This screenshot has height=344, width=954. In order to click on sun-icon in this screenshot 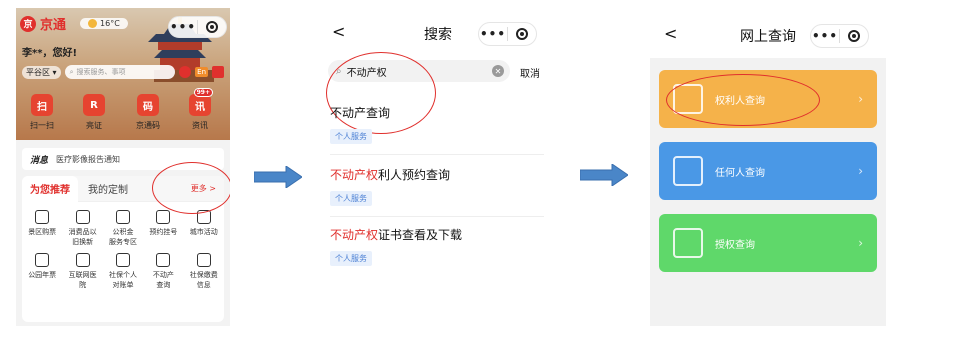, I will do `click(93, 23)`.